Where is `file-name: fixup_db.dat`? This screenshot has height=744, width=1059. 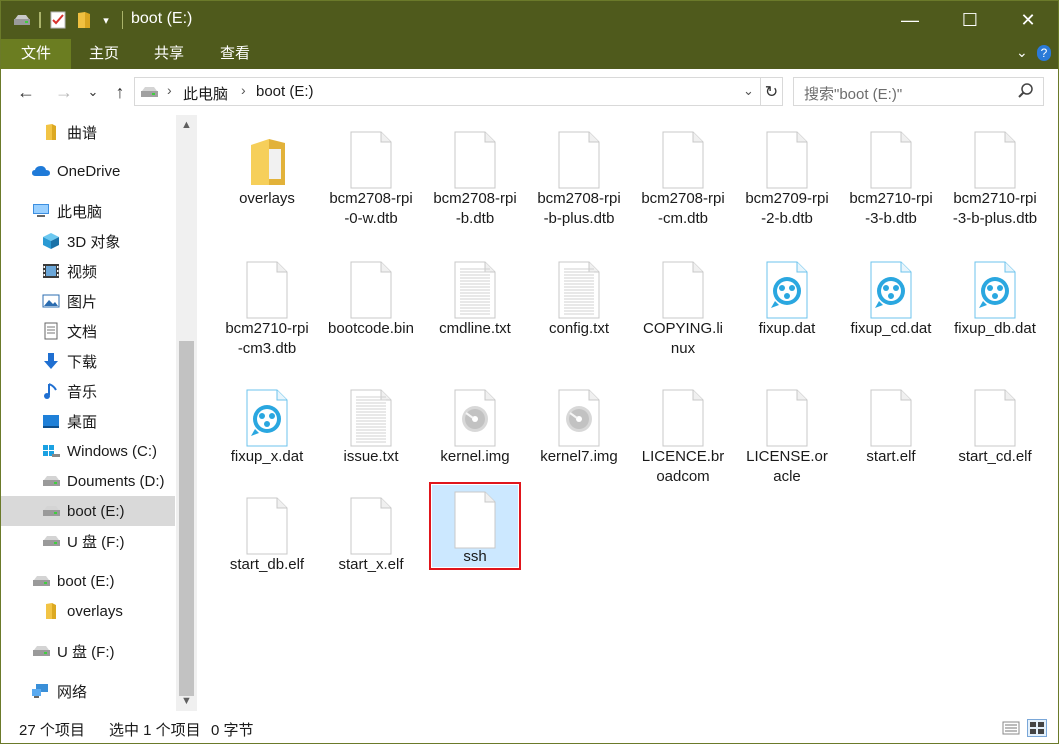 file-name: fixup_db.dat is located at coordinates (995, 328).